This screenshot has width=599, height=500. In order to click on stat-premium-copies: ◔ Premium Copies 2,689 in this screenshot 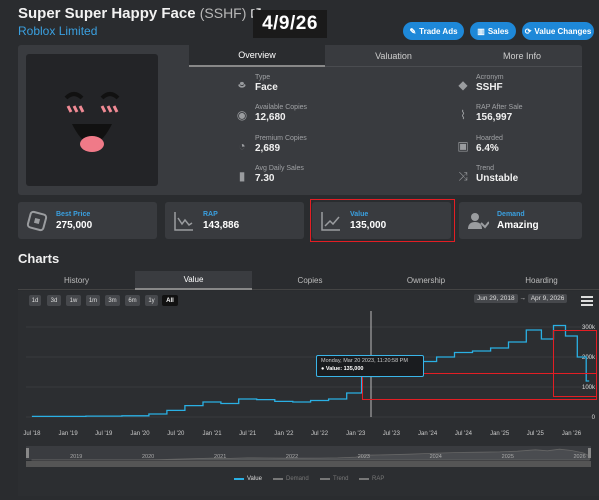, I will do `click(270, 144)`.